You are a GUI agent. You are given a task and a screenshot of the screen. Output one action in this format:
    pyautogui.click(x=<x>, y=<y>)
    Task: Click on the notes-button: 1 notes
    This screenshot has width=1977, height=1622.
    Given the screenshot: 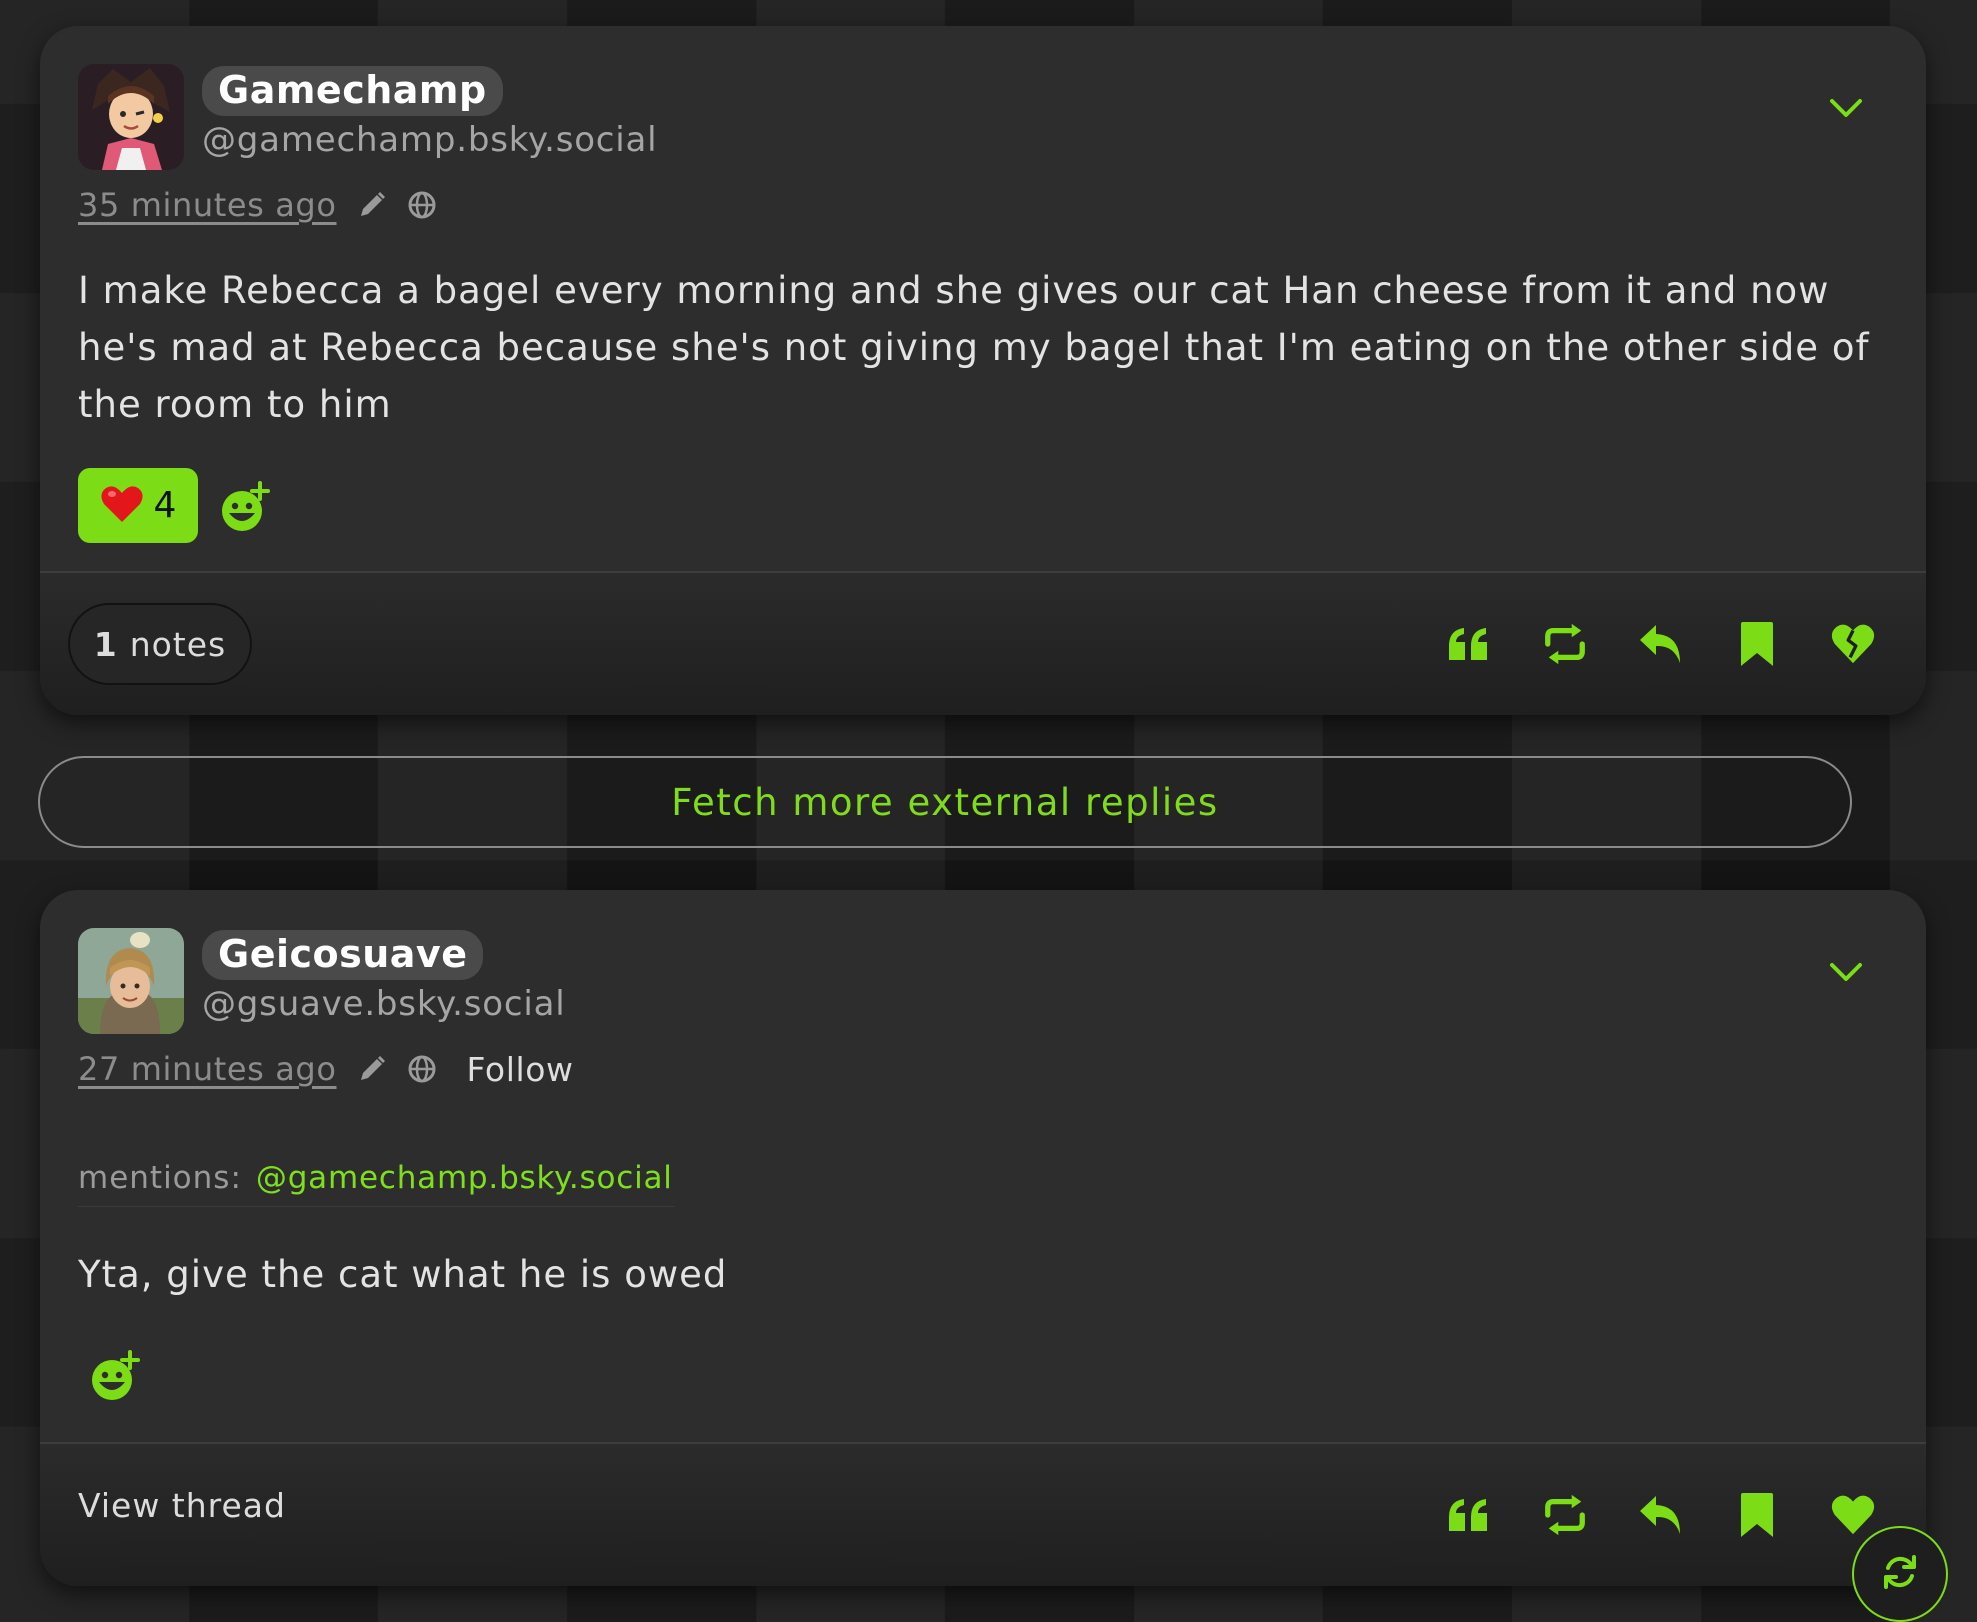 What is the action you would take?
    pyautogui.click(x=160, y=644)
    